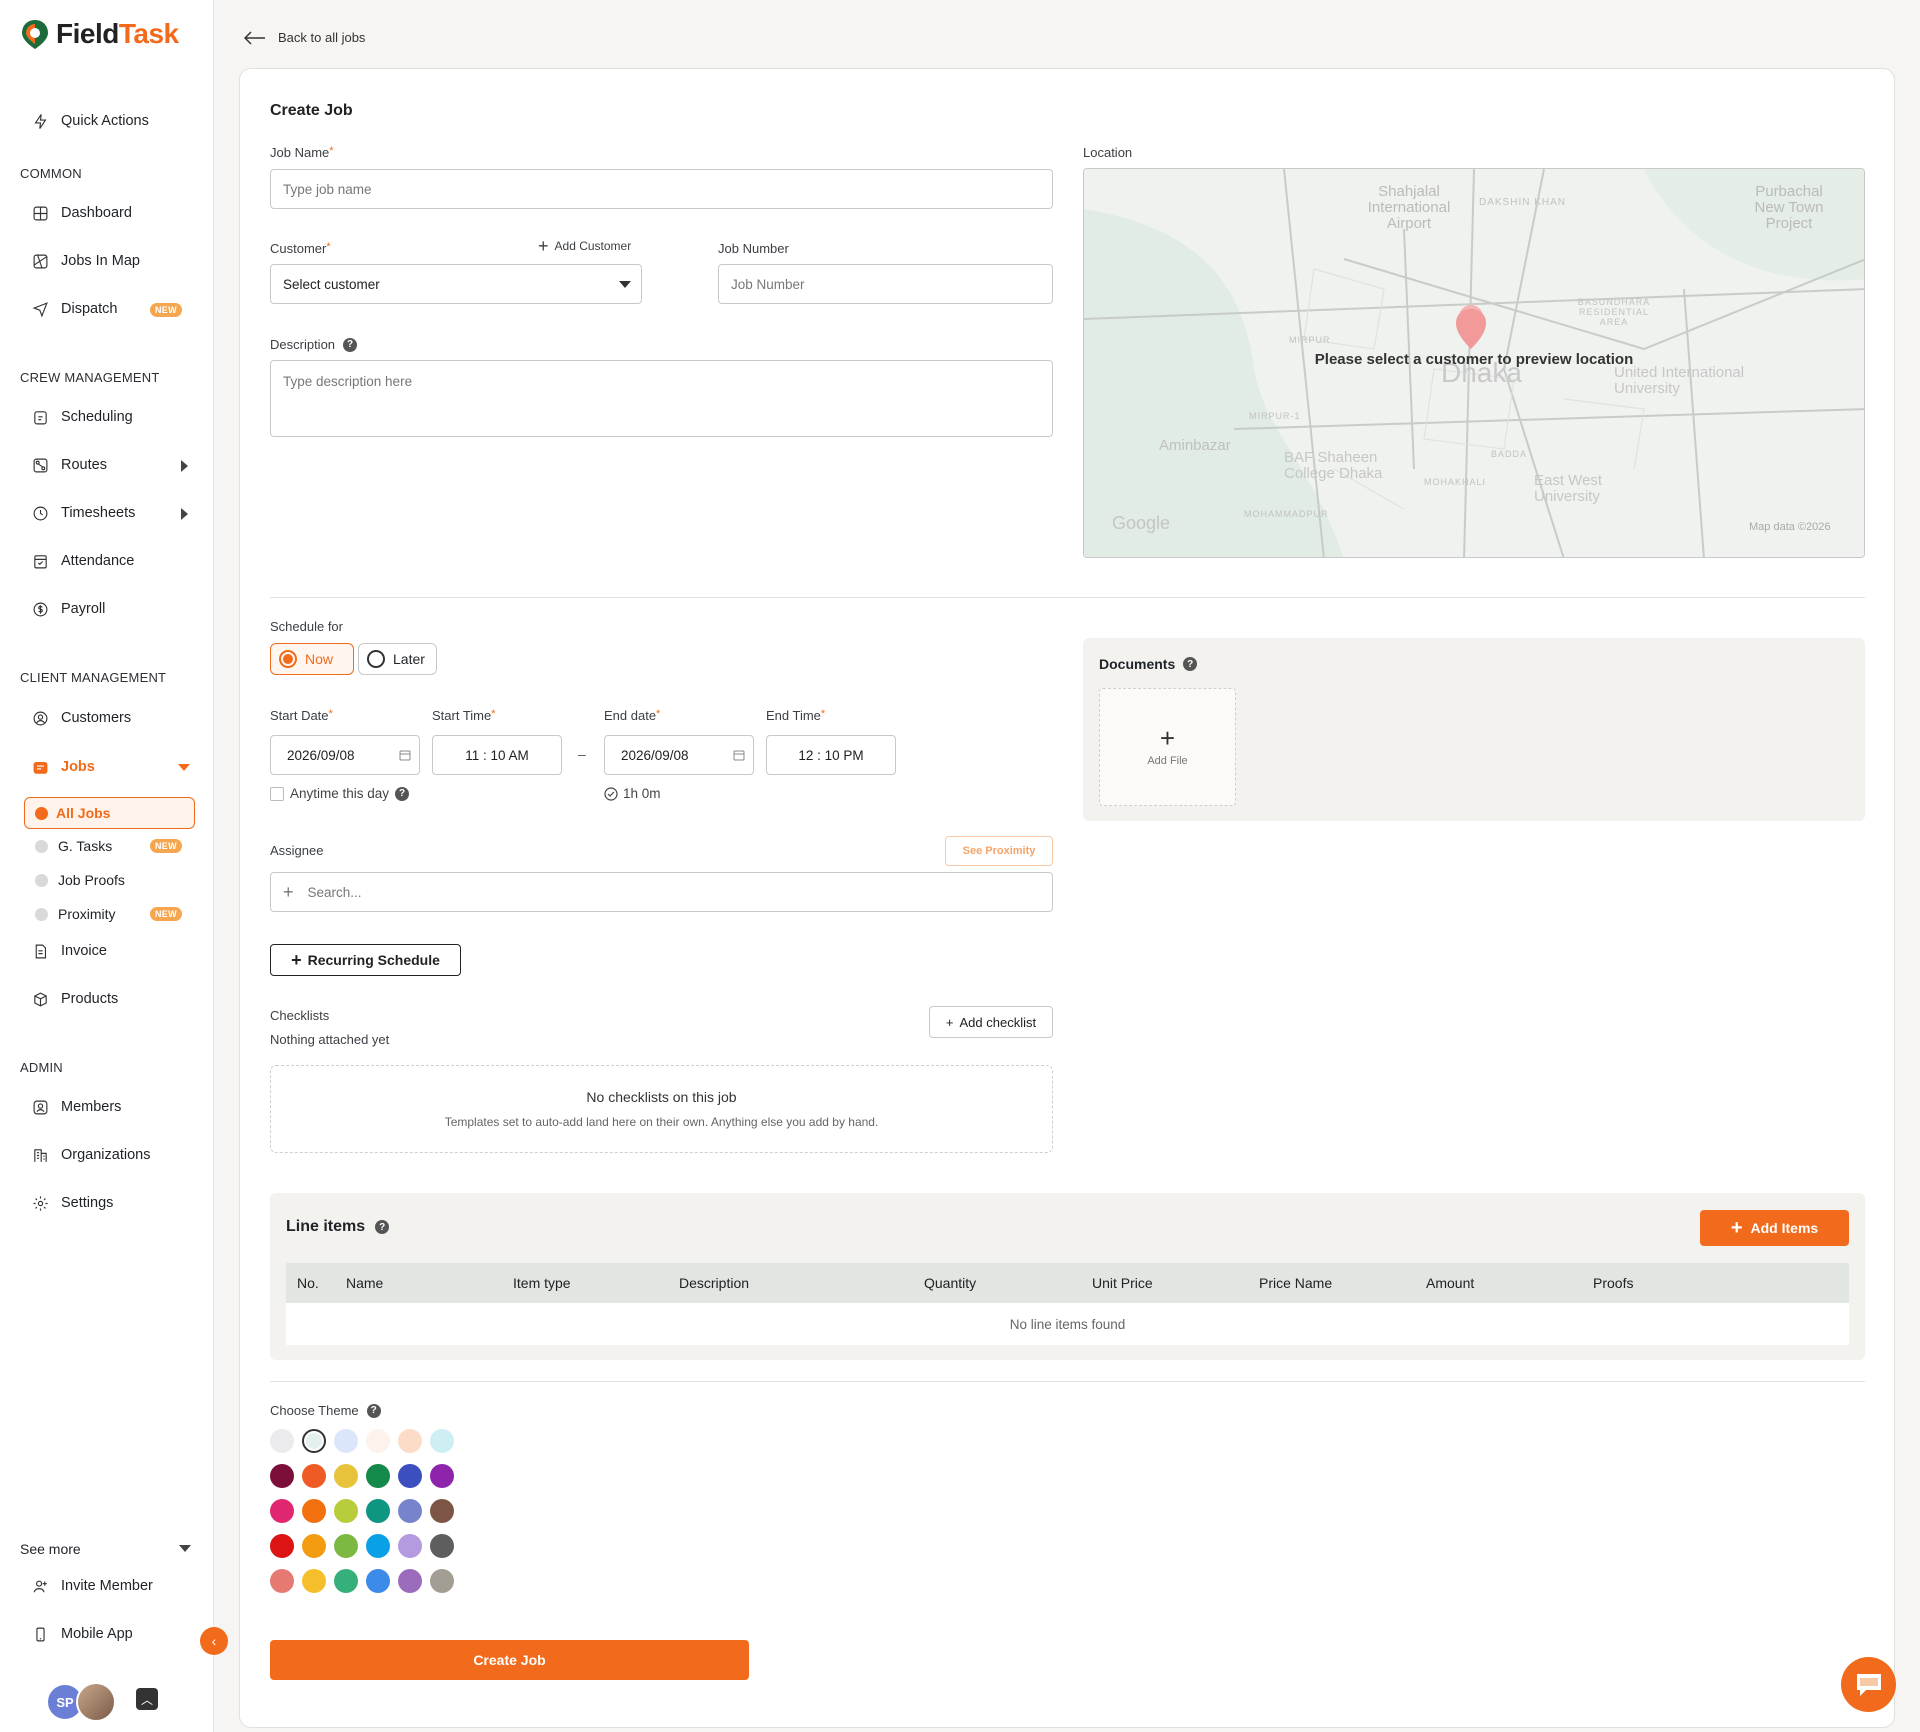 The width and height of the screenshot is (1920, 1732). I want to click on sidebar-item-jobs-in-map: Jobs In Map, so click(85, 261).